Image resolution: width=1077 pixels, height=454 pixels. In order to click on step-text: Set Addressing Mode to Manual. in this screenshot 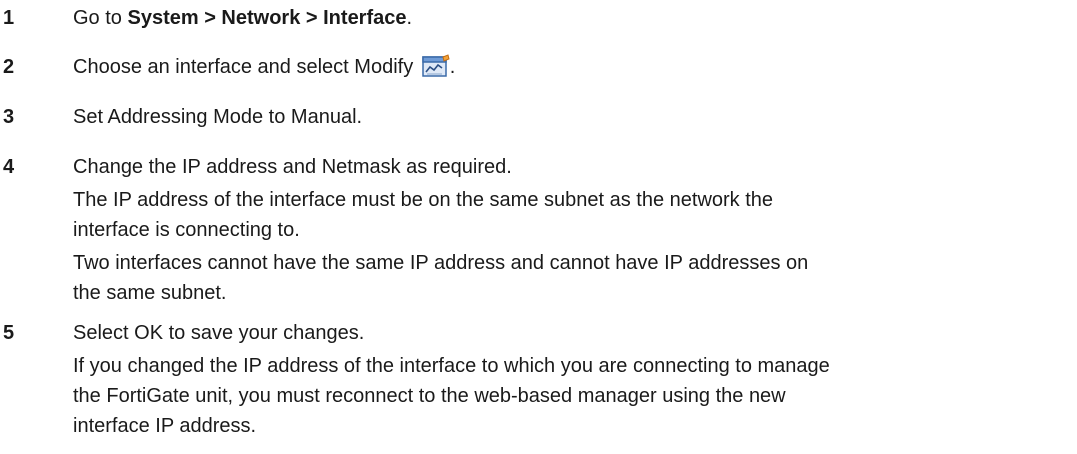, I will do `click(218, 117)`.